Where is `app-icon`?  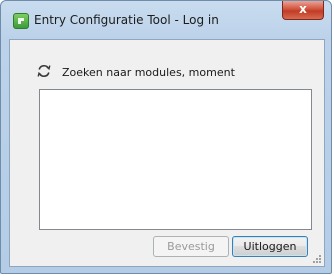 app-icon is located at coordinates (21, 21).